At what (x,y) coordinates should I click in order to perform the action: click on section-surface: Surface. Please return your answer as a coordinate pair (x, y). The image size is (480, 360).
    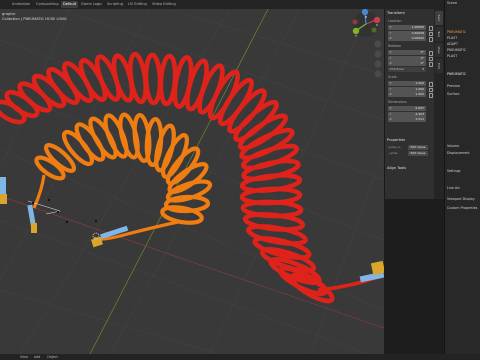
    Looking at the image, I should click on (453, 94).